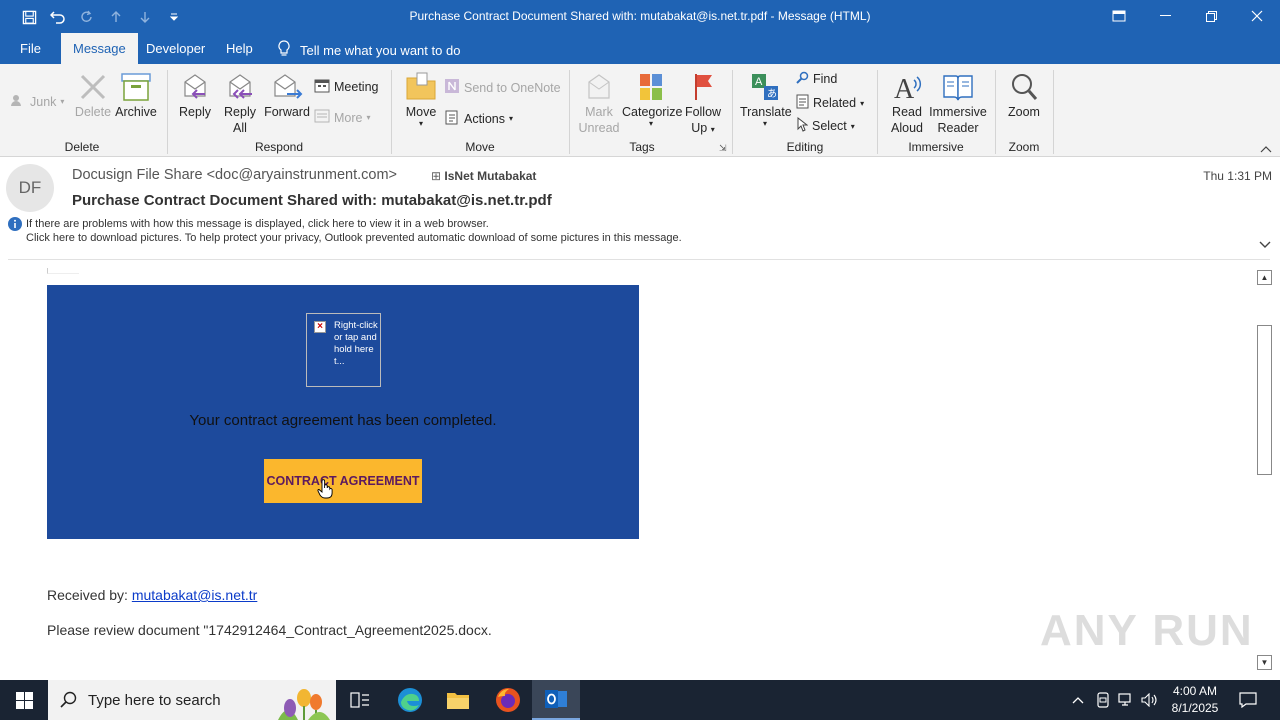 The width and height of the screenshot is (1280, 720). What do you see at coordinates (1024, 147) in the screenshot?
I see `group-label-zoom: Zoom` at bounding box center [1024, 147].